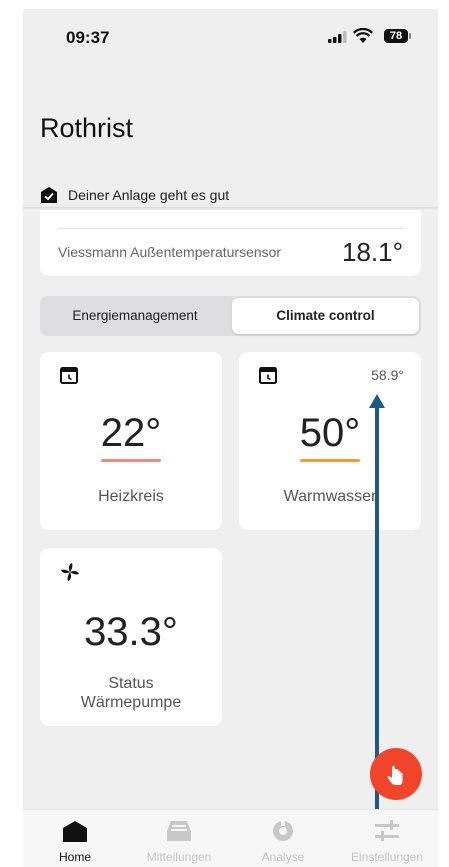 This screenshot has width=449, height=867. What do you see at coordinates (410, 36) in the screenshot?
I see `battery-nub` at bounding box center [410, 36].